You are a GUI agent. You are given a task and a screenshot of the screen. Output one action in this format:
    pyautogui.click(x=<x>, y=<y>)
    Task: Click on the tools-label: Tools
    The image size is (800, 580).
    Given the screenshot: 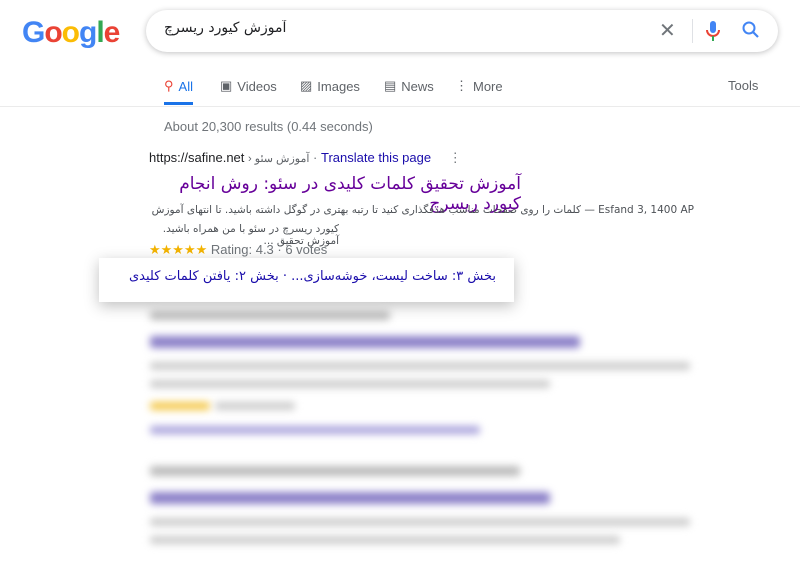 What is the action you would take?
    pyautogui.click(x=743, y=85)
    